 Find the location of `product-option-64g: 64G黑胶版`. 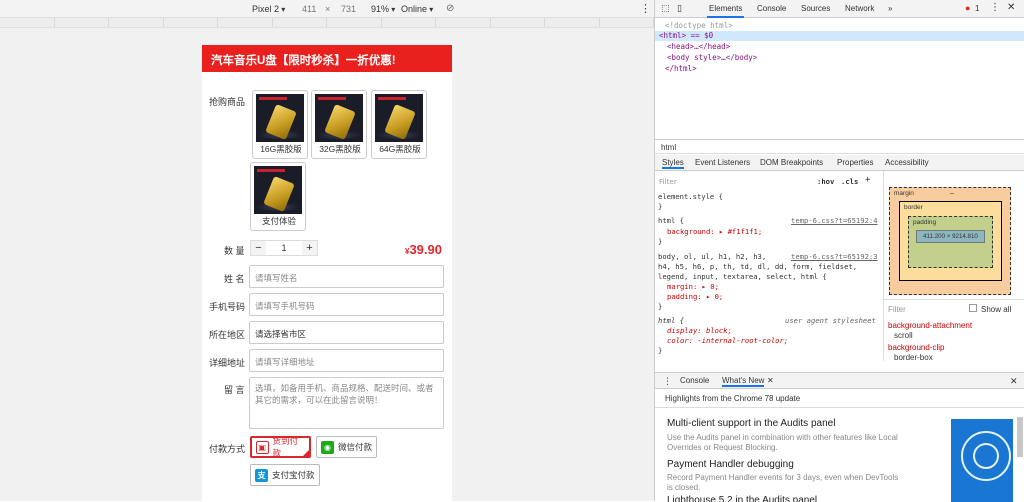

product-option-64g: 64G黑胶版 is located at coordinates (399, 124).